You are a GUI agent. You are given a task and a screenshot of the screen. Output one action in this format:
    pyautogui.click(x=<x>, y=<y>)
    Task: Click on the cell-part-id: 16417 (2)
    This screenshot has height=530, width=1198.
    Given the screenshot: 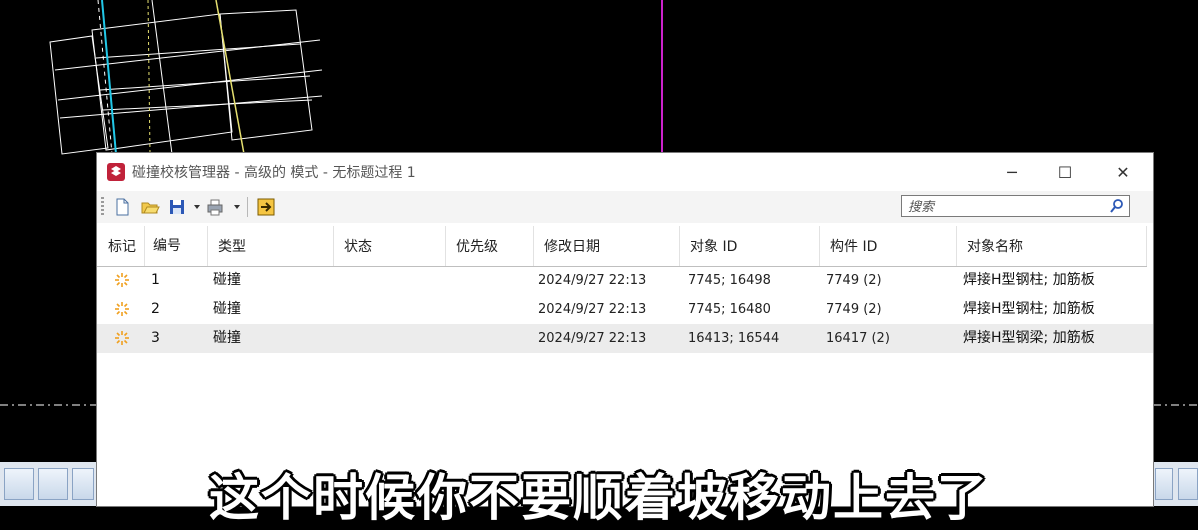 What is the action you would take?
    pyautogui.click(x=858, y=338)
    